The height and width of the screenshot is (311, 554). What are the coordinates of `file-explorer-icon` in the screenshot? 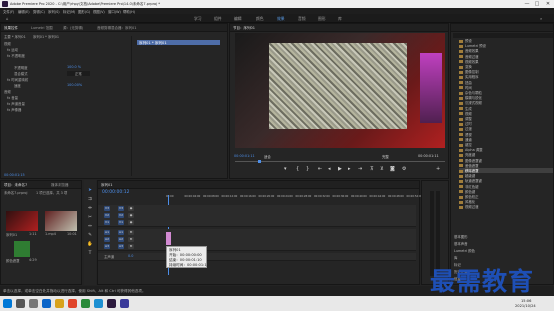 It's located at (59, 303).